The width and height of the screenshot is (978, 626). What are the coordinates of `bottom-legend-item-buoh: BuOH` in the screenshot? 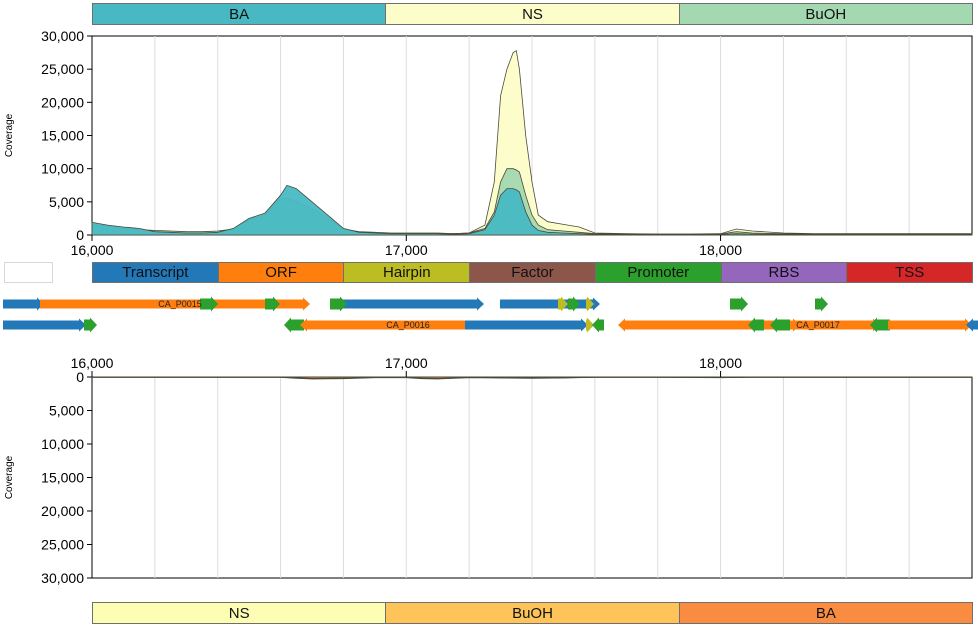 It's located at (532, 613).